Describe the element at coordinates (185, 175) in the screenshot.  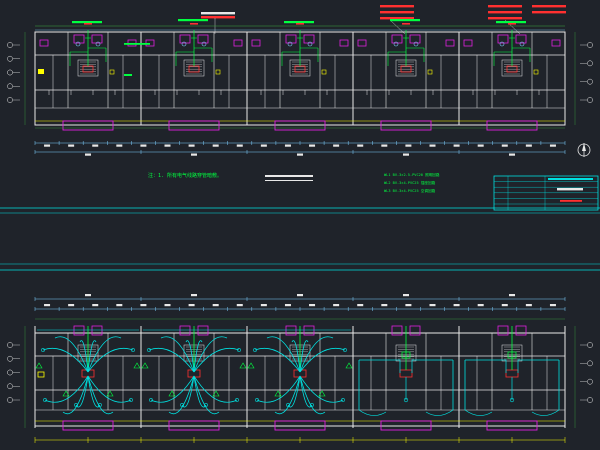
I see `top-plan-note: 注：1. 所有电气线路穿管暗敷。` at that location.